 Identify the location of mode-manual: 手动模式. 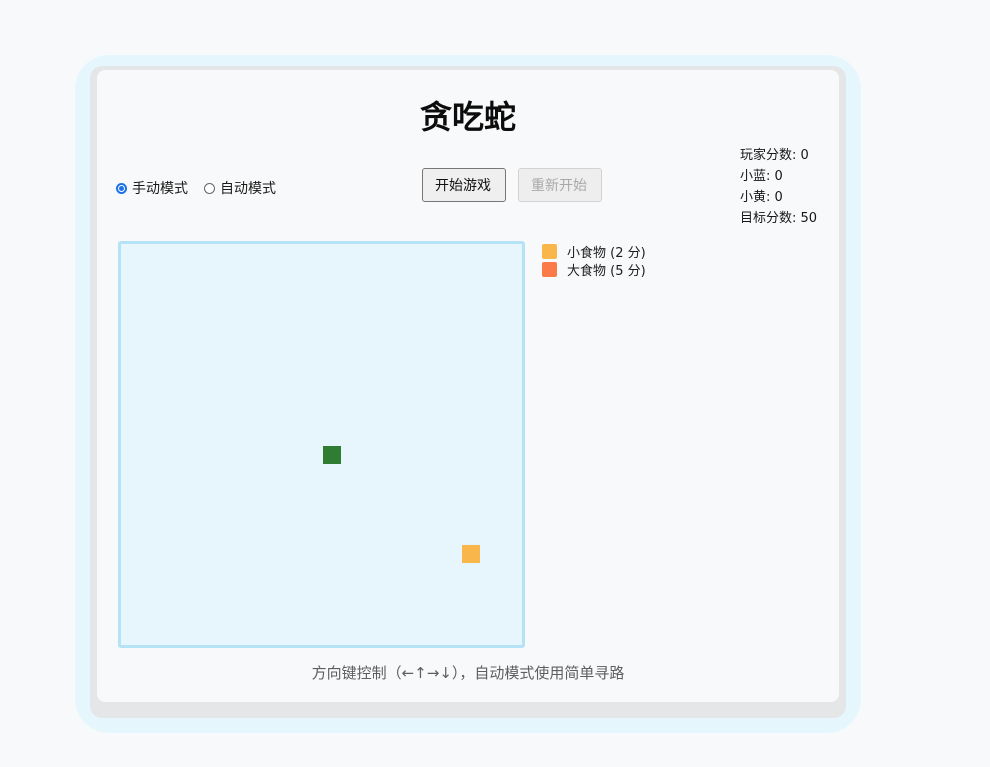
(152, 188).